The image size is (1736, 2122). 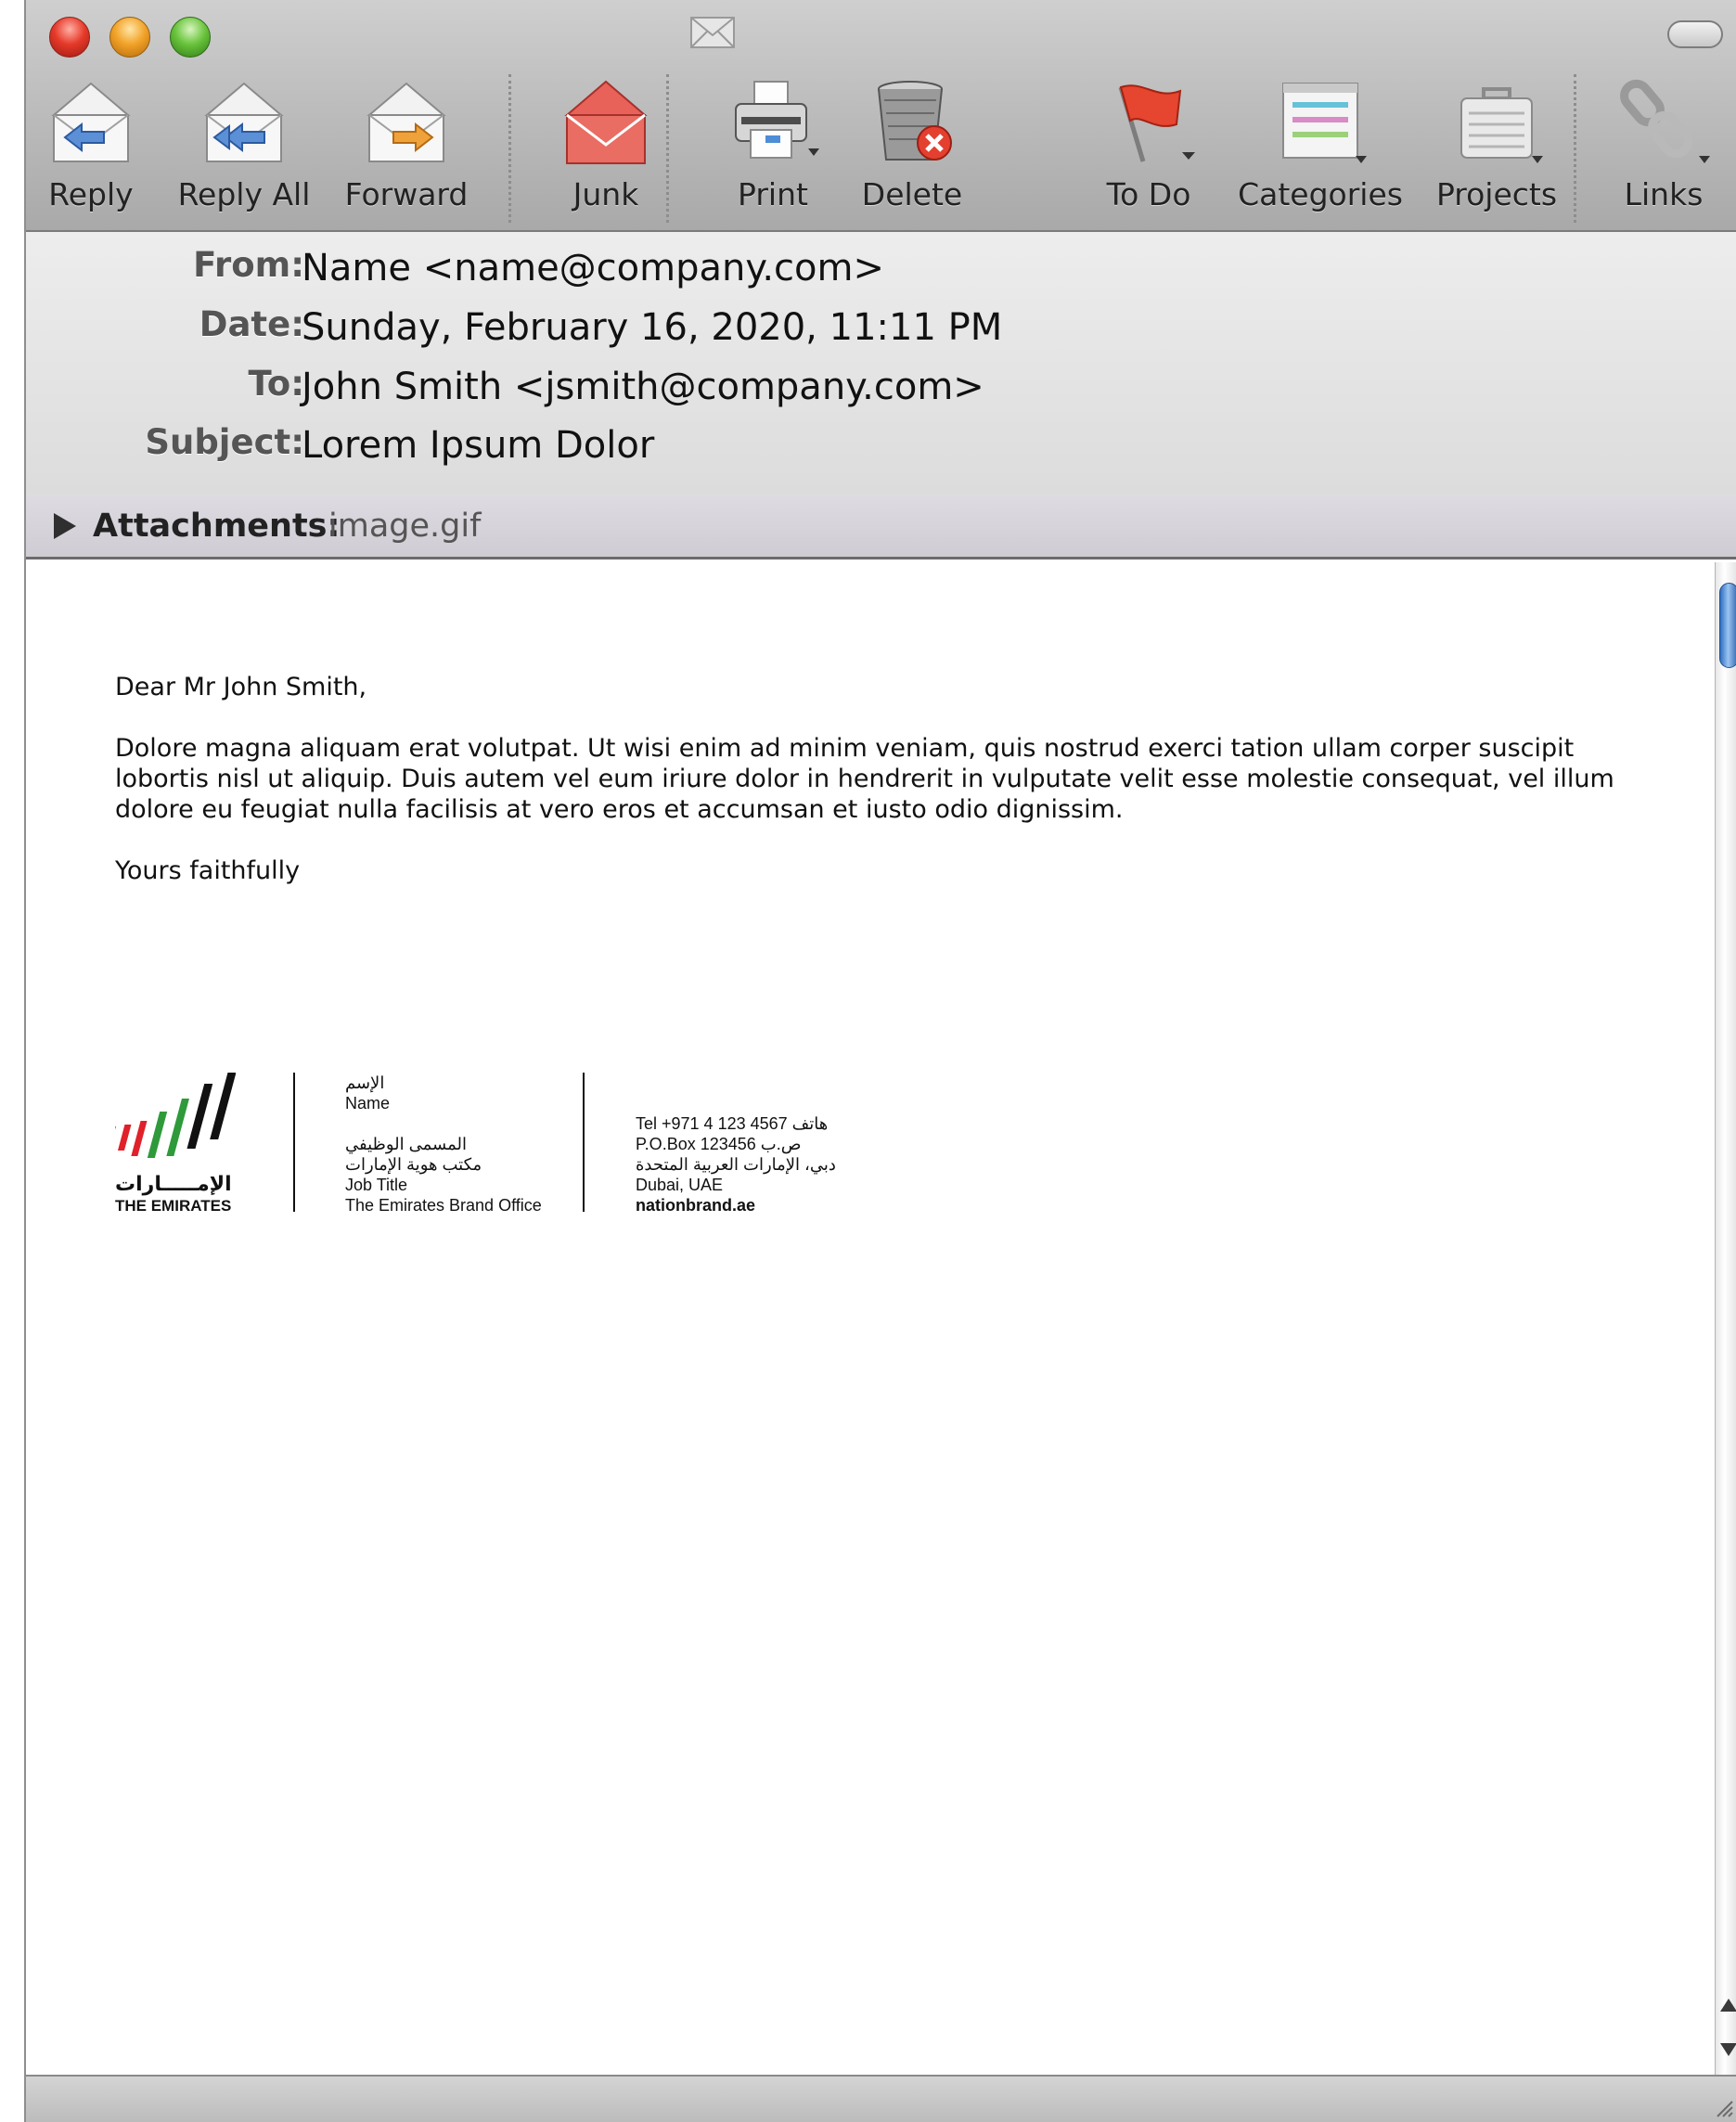 I want to click on print-button: Print, so click(x=773, y=150).